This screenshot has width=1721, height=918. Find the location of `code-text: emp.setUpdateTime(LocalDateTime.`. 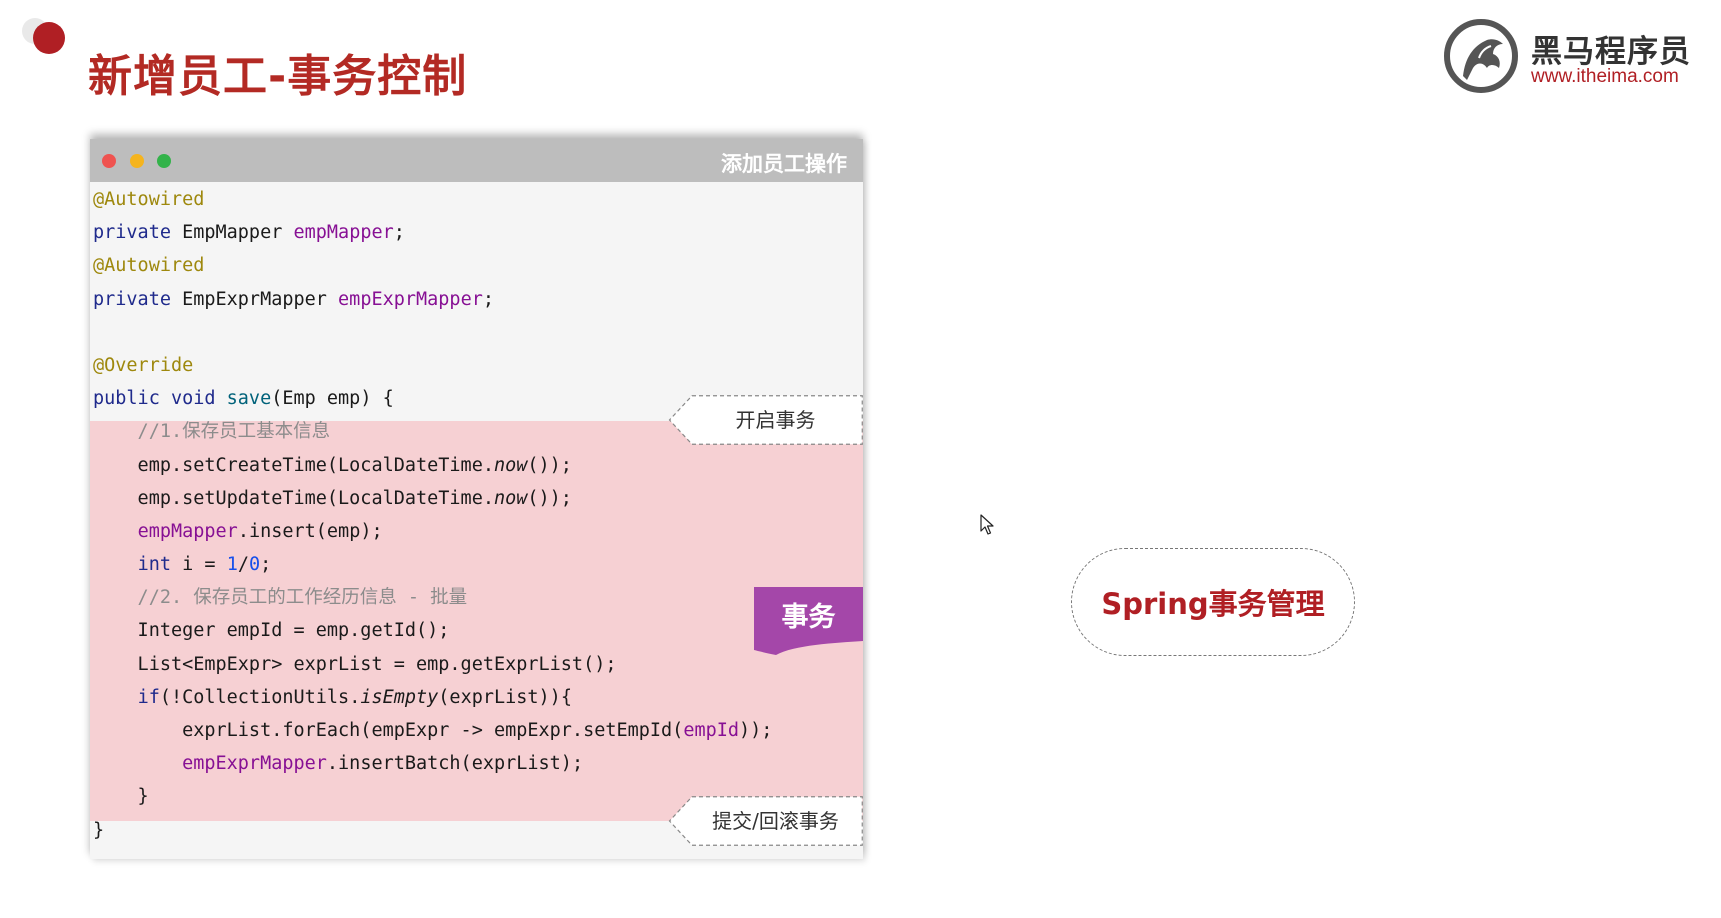

code-text: emp.setUpdateTime(LocalDateTime. is located at coordinates (293, 498).